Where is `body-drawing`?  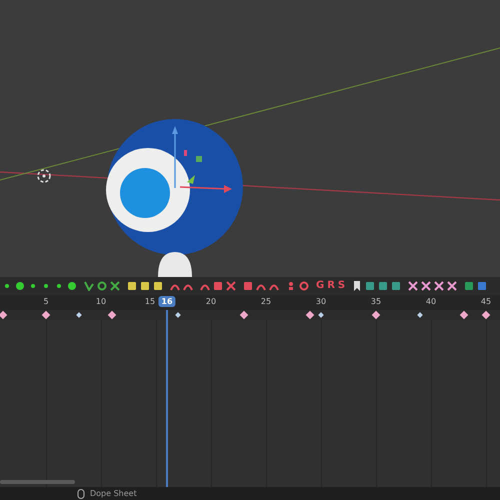 body-drawing is located at coordinates (175, 264).